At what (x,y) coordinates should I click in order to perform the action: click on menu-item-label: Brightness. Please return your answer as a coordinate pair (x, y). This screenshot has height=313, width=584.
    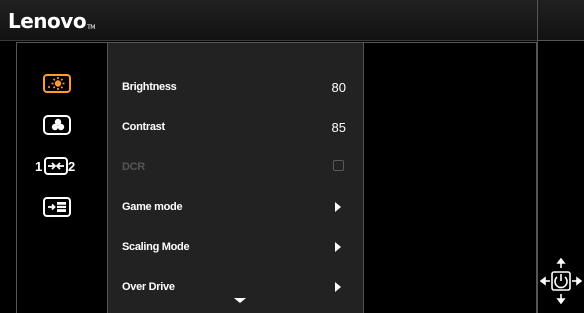
    Looking at the image, I should click on (149, 87).